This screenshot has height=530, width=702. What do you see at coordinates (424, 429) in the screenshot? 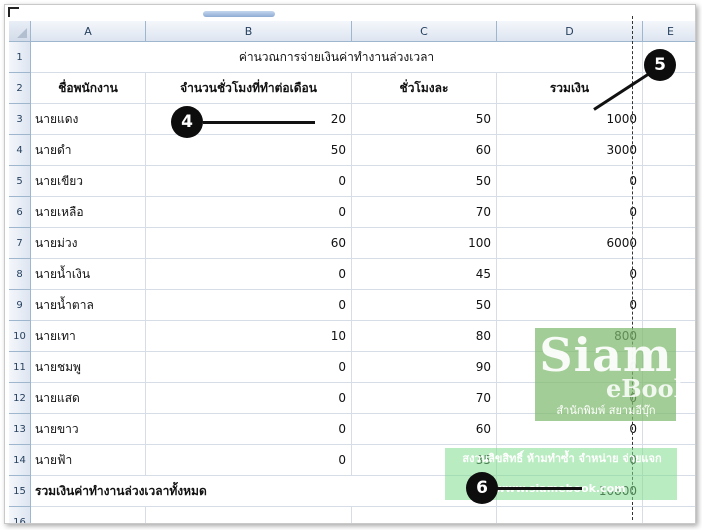
I see `rate-cell-c13: 60` at bounding box center [424, 429].